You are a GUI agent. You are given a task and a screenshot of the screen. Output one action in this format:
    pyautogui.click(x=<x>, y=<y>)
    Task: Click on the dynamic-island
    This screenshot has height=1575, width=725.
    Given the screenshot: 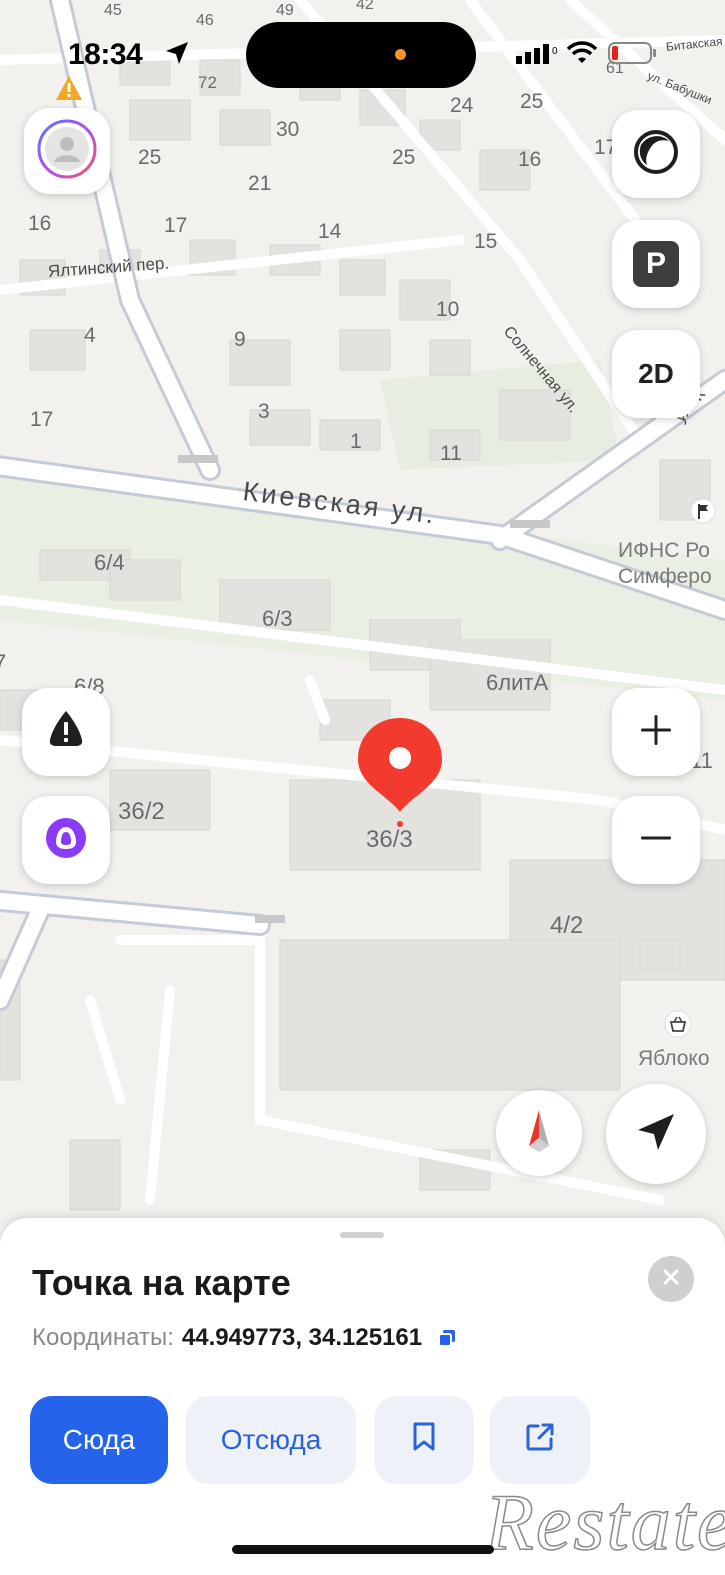 What is the action you would take?
    pyautogui.click(x=361, y=55)
    